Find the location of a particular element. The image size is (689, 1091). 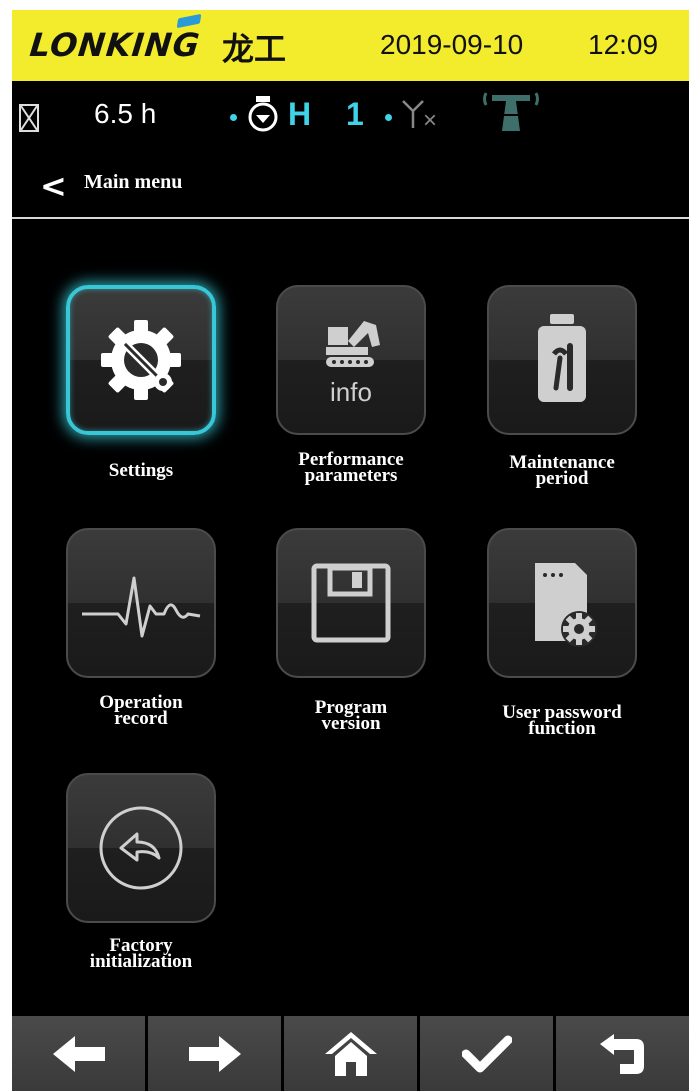

power-level: 1 is located at coordinates (355, 114).